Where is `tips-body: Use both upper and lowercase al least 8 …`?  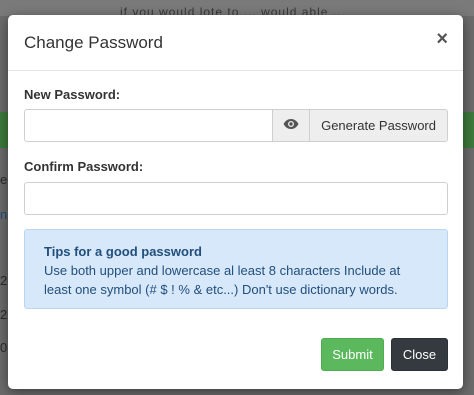
tips-body: Use both upper and lowercase al least 8 … is located at coordinates (222, 280).